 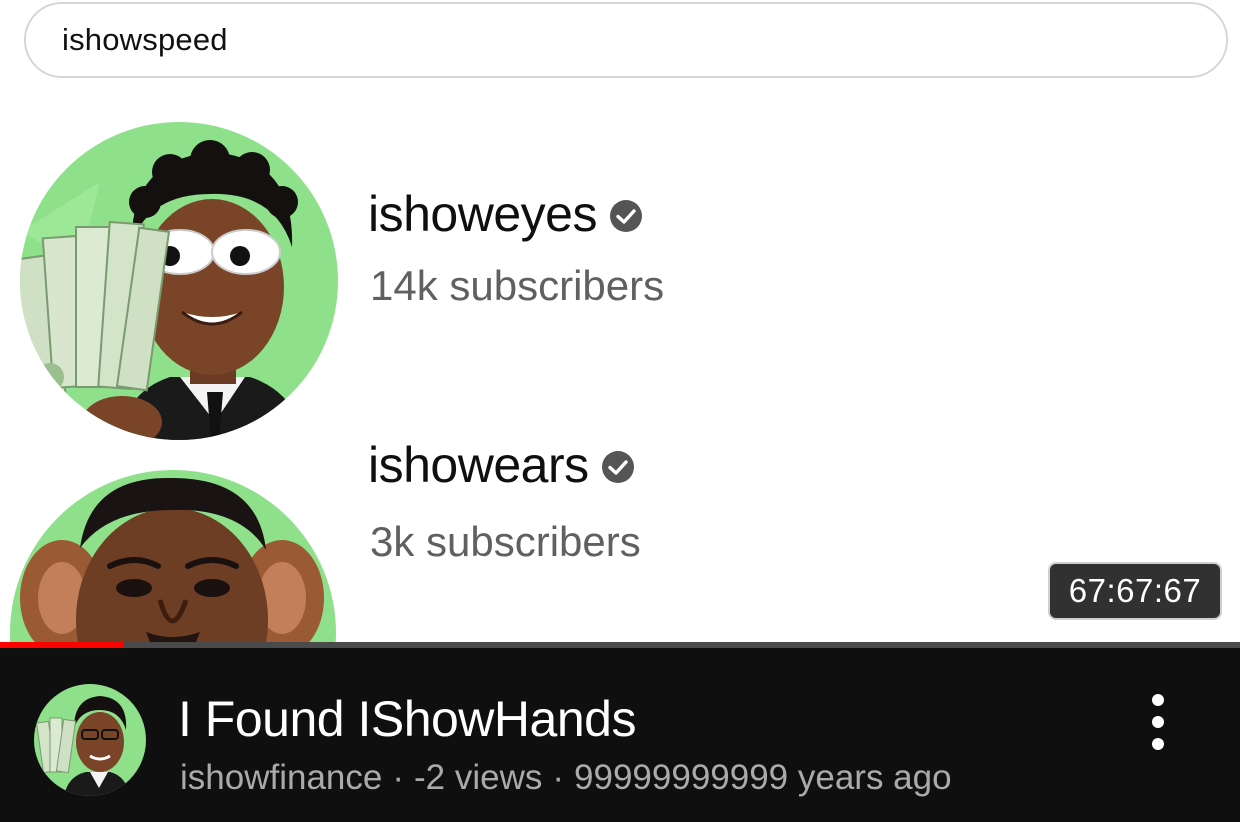 I want to click on upload-age: 99999999999 years ago, so click(x=763, y=777).